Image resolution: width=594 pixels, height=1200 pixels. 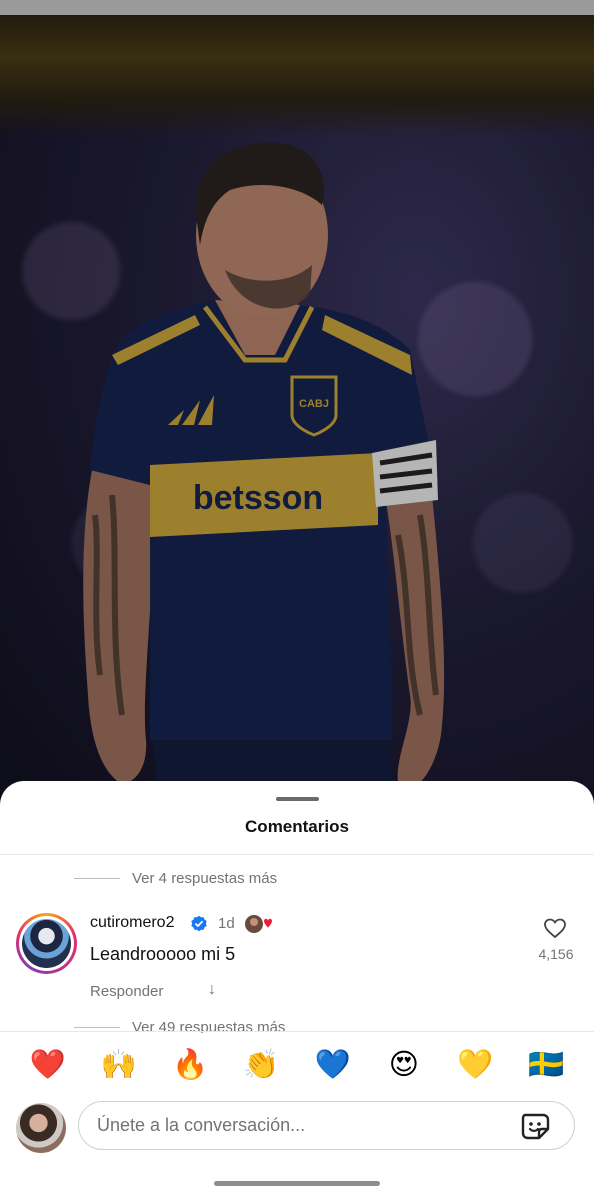 I want to click on sticker-icon, so click(x=536, y=1127).